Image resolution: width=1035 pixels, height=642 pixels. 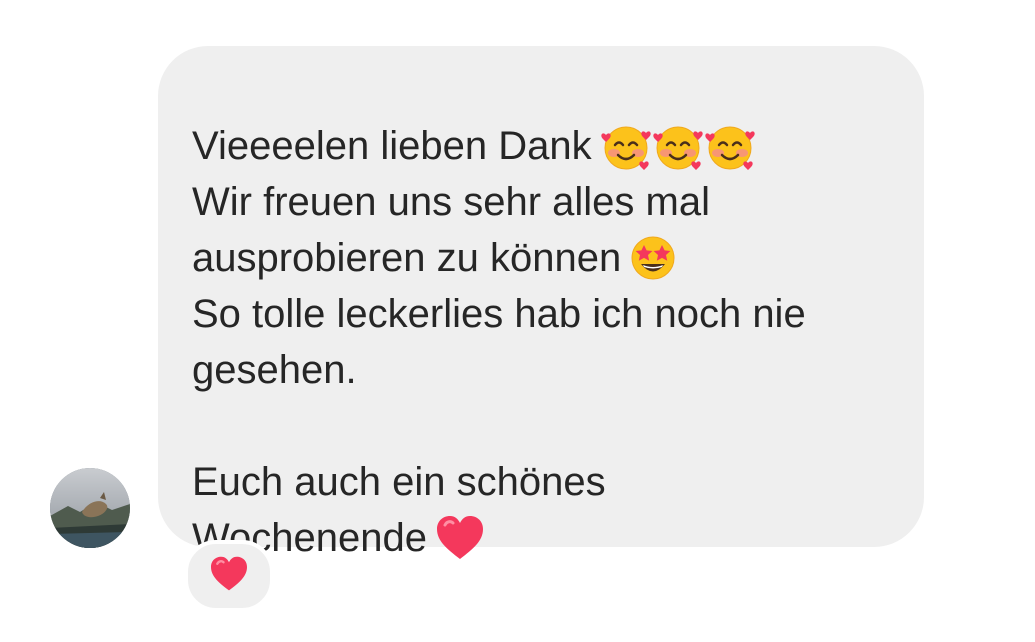 I want to click on message-line: Vieeeelen lieben Dank, so click(x=543, y=146).